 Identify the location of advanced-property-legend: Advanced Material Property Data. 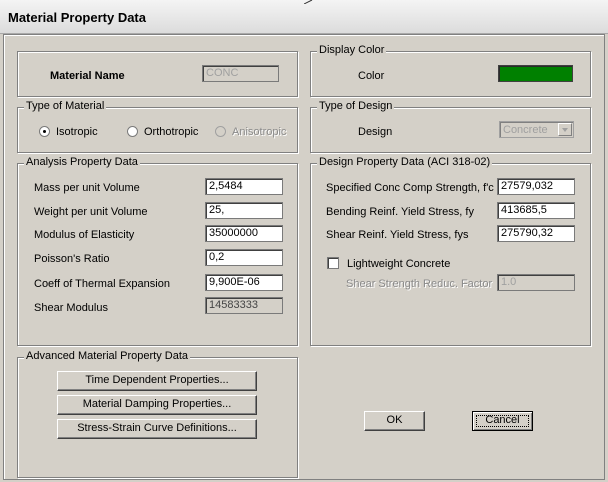
(107, 356).